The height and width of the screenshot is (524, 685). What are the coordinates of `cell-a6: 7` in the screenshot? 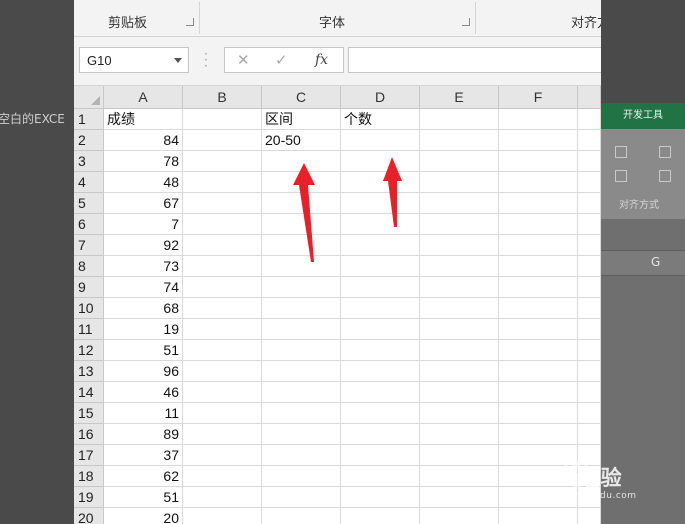 It's located at (143, 224).